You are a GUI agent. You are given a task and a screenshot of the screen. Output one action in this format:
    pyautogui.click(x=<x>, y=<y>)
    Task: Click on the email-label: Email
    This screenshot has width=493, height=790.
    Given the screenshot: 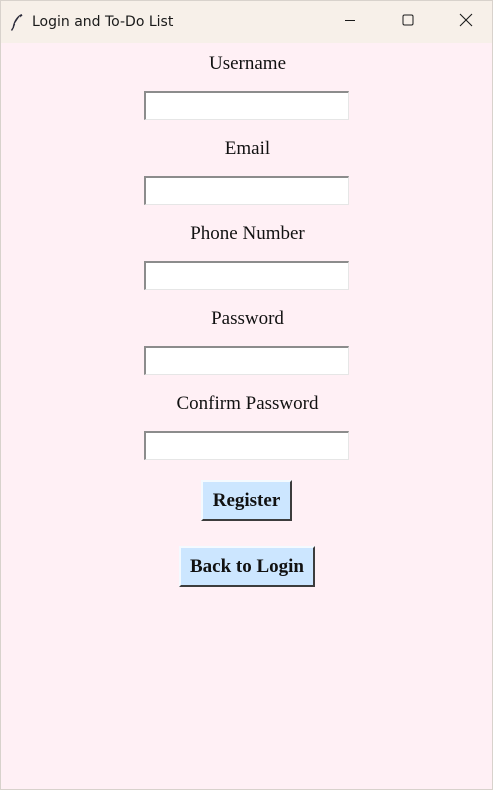 What is the action you would take?
    pyautogui.click(x=247, y=148)
    